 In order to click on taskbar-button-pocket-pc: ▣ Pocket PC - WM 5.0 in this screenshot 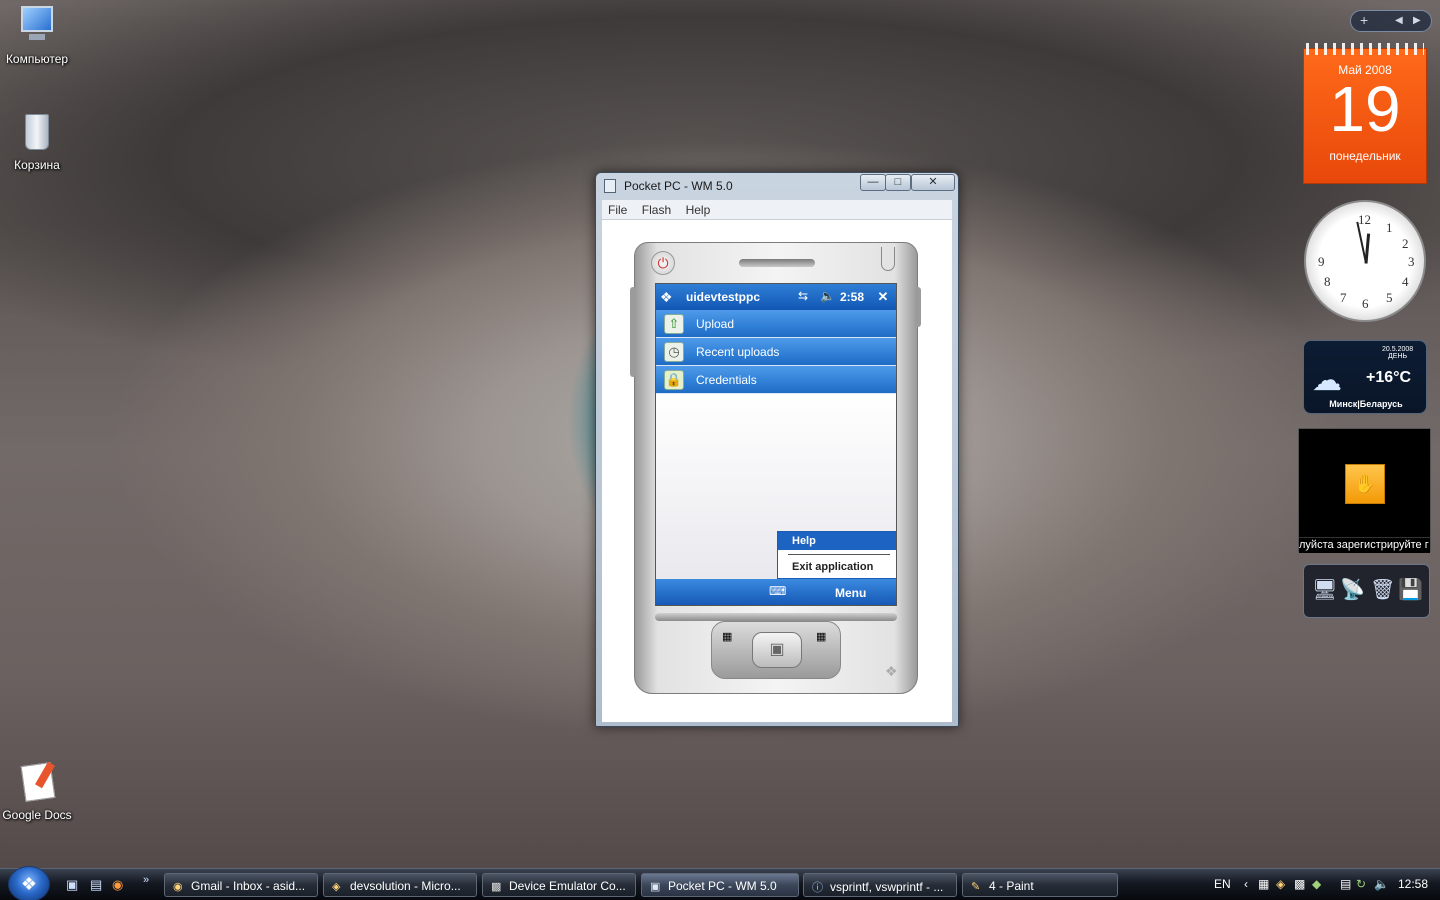, I will do `click(720, 885)`.